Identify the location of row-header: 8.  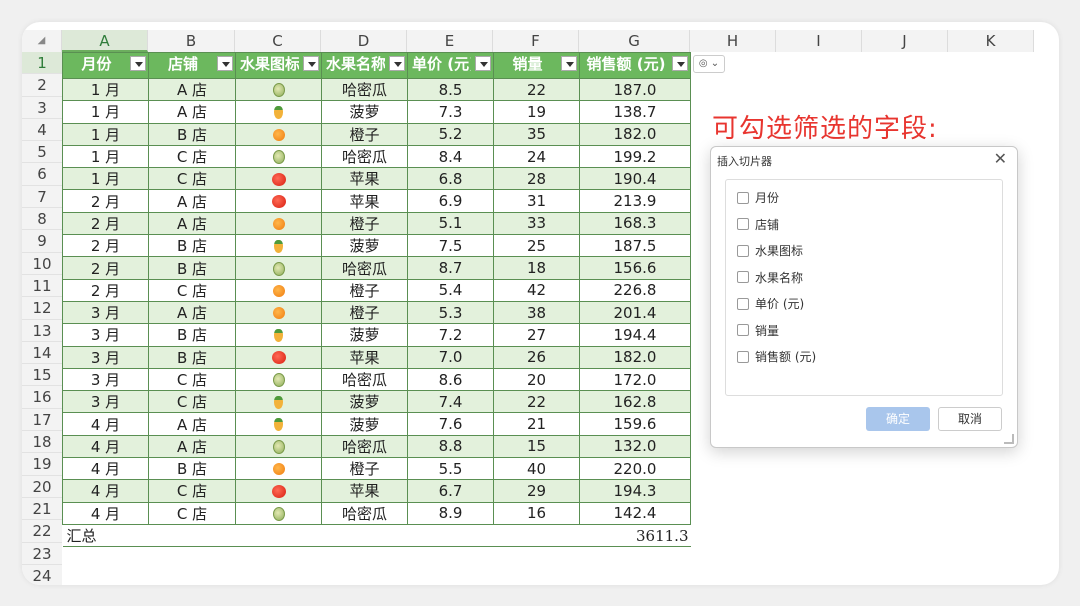
(42, 219).